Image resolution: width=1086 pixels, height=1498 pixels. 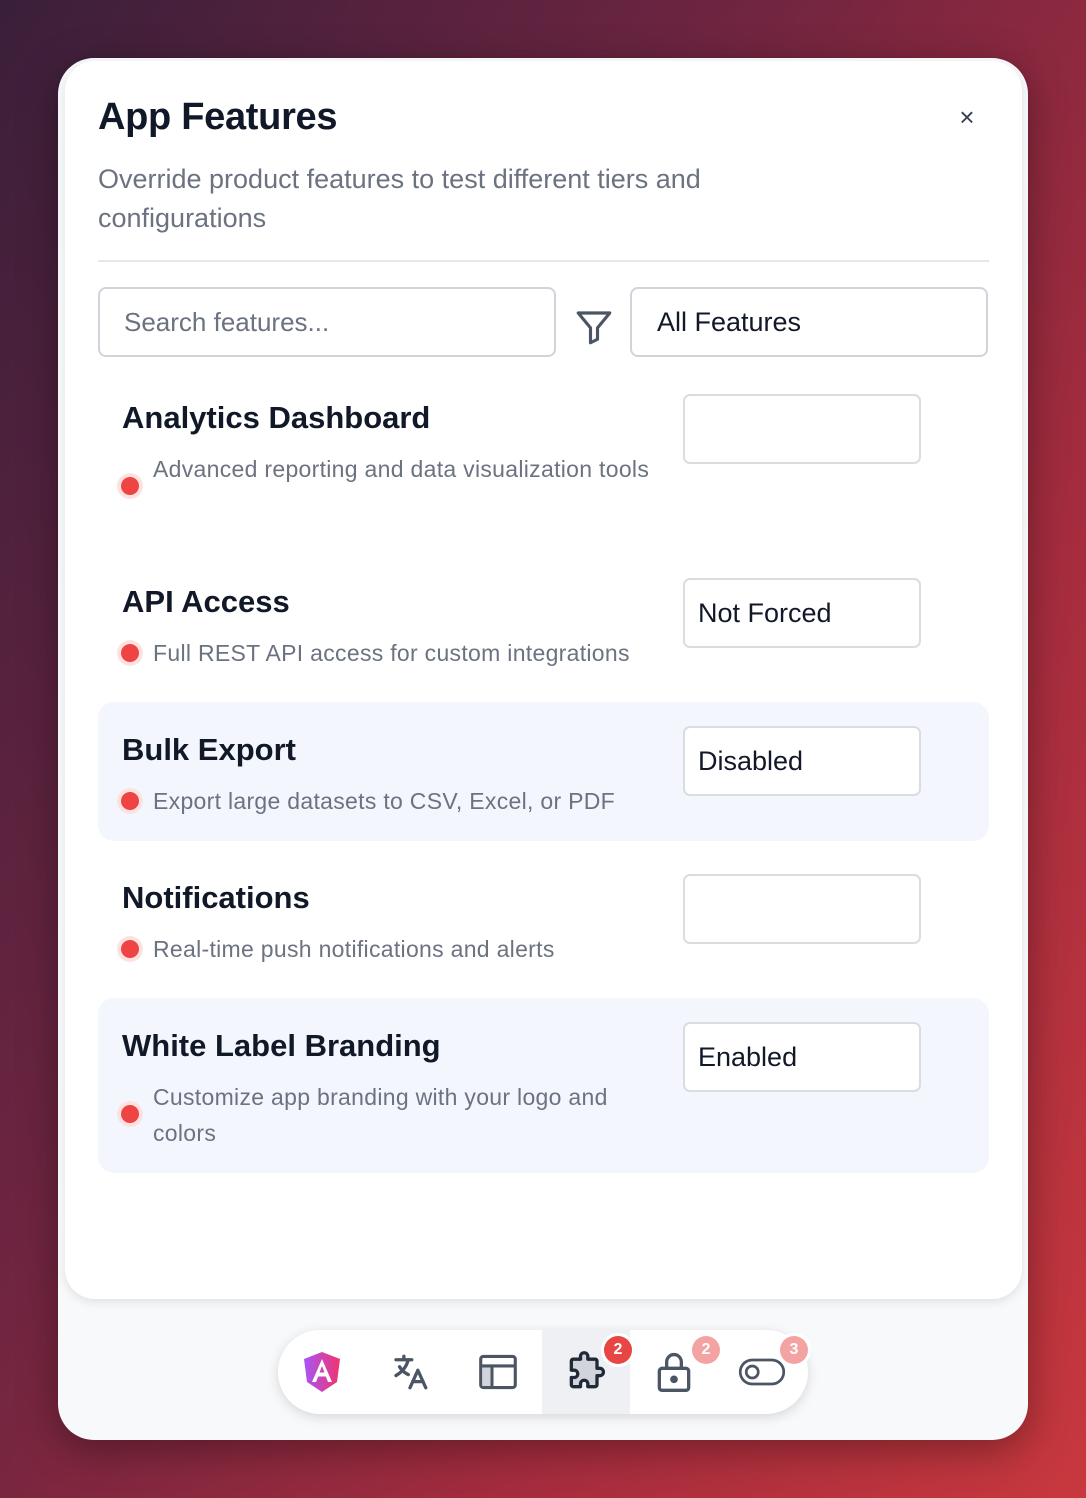 I want to click on override-select: Not Forced, so click(x=802, y=613).